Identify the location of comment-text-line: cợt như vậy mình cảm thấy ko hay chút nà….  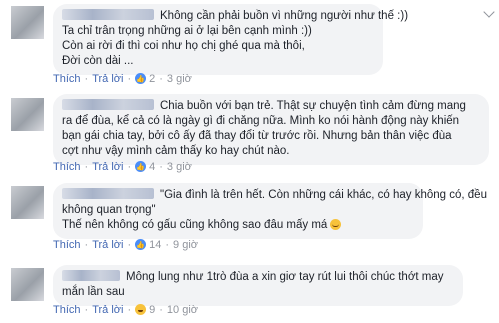
(176, 151).